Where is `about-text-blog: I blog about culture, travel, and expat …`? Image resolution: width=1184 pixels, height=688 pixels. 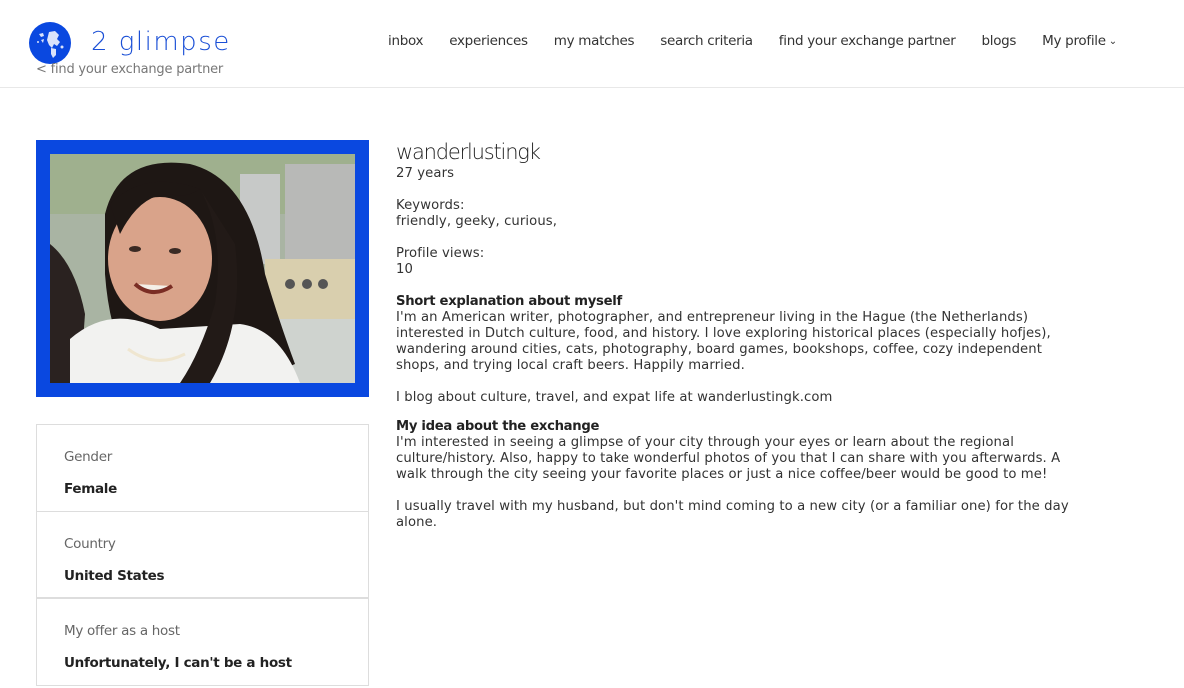
about-text-blog: I blog about culture, travel, and expat … is located at coordinates (614, 397).